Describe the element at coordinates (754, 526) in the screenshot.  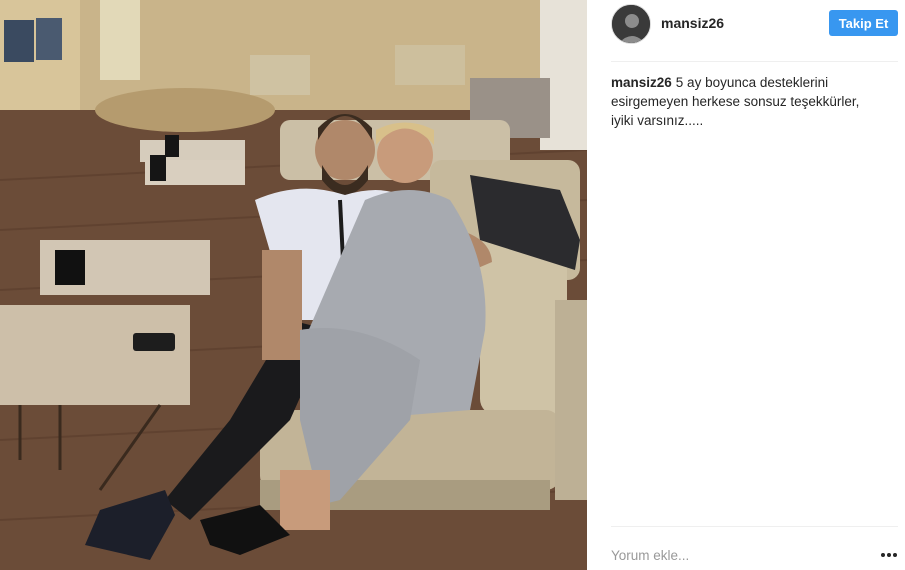
I see `comment-divider` at that location.